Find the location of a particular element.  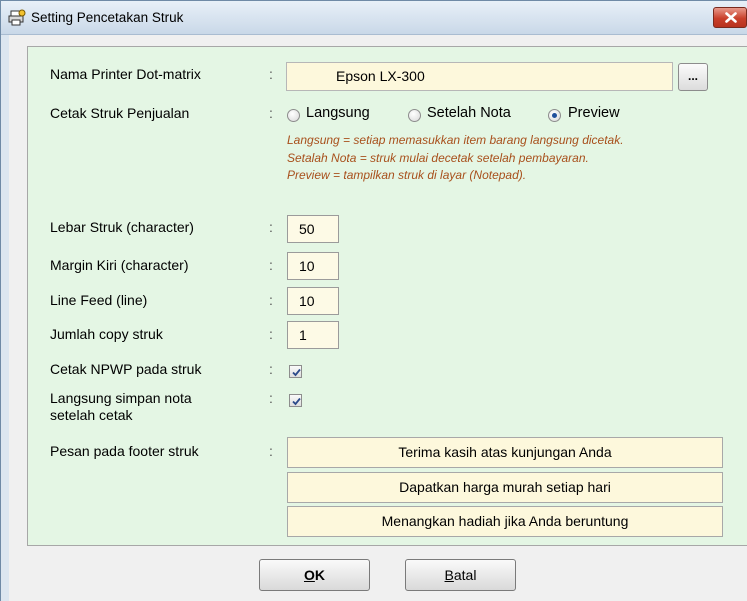

title-bar: Setting Pencetakan Struk is located at coordinates (374, 18).